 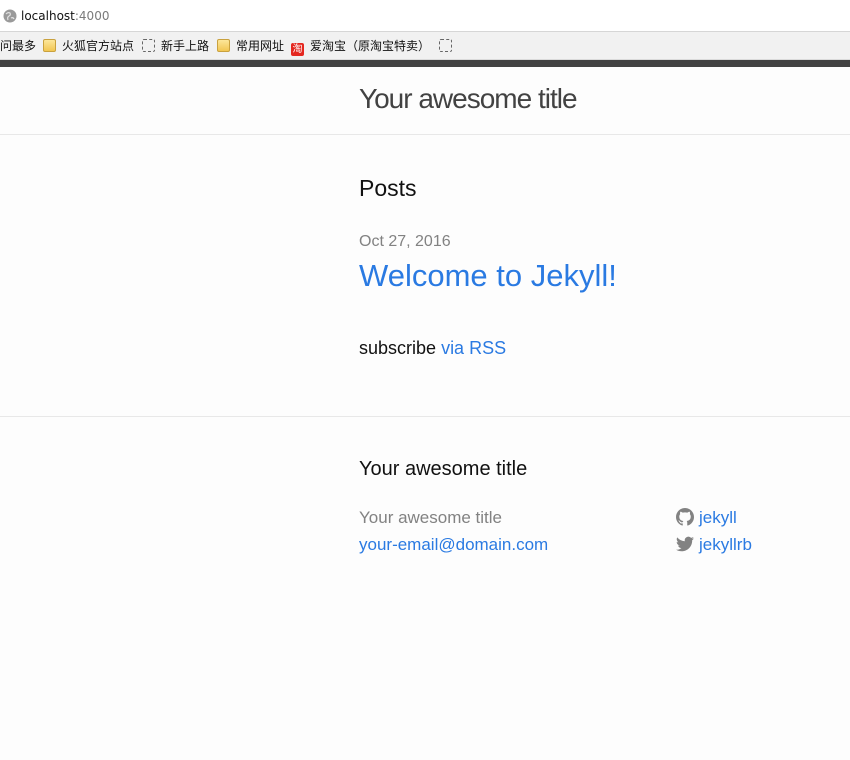 What do you see at coordinates (431, 517) in the screenshot?
I see `footer-site-name: Your awesome title` at bounding box center [431, 517].